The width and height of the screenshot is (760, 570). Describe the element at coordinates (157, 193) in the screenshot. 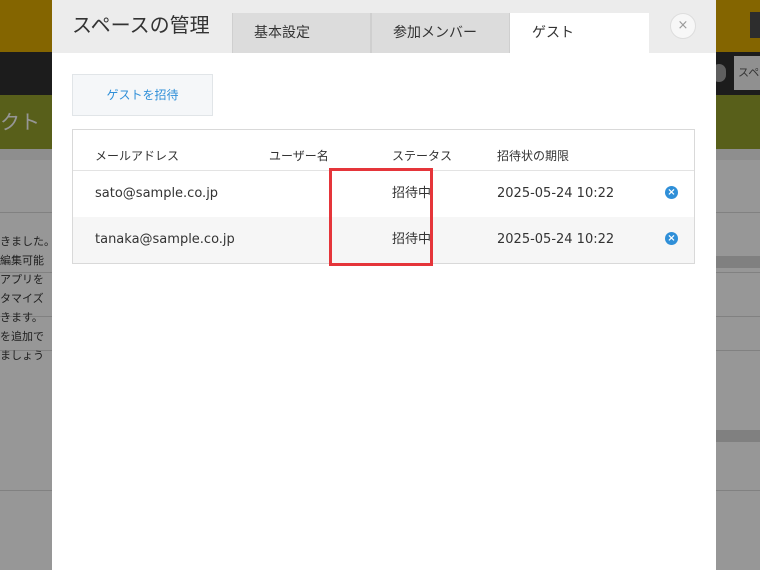

I see `guest-email: sato@sample.co.jp` at that location.